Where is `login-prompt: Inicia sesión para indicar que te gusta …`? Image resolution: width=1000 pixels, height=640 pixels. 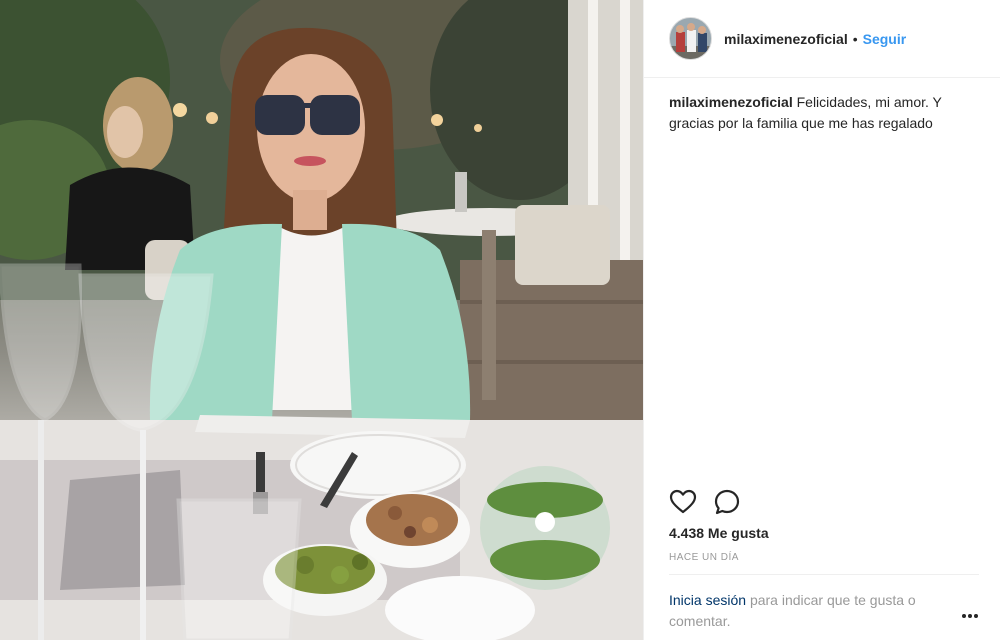 login-prompt: Inicia sesión para indicar que te gusta … is located at coordinates (814, 611).